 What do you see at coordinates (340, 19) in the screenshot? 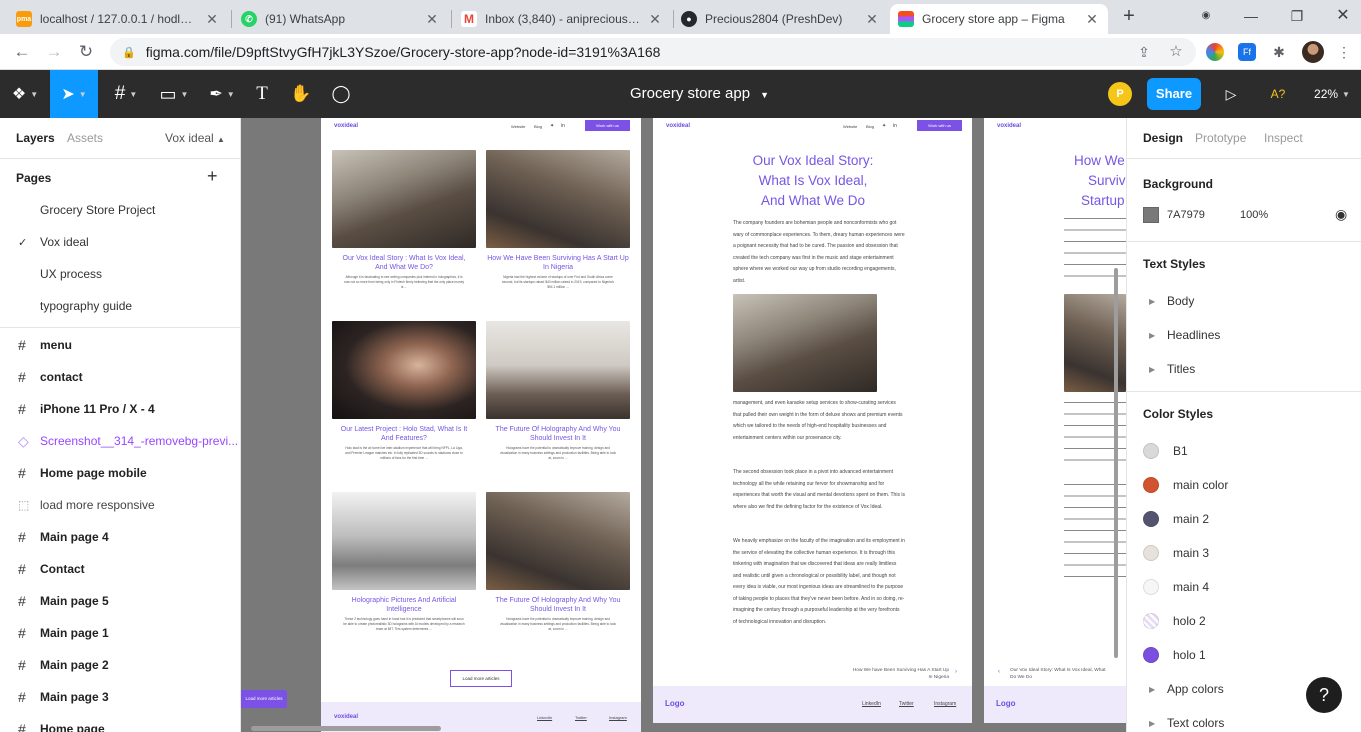
I see `browser-tab-whatsapp: ✆ (91) WhatsApp ✕` at bounding box center [340, 19].